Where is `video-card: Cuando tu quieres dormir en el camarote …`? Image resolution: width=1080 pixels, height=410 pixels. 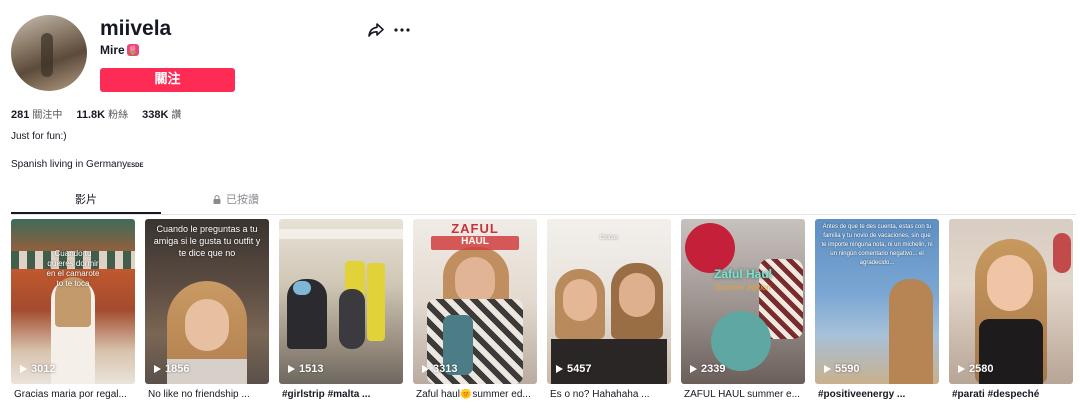 video-card: Cuando tu quieres dormir en el camarote … is located at coordinates (73, 314).